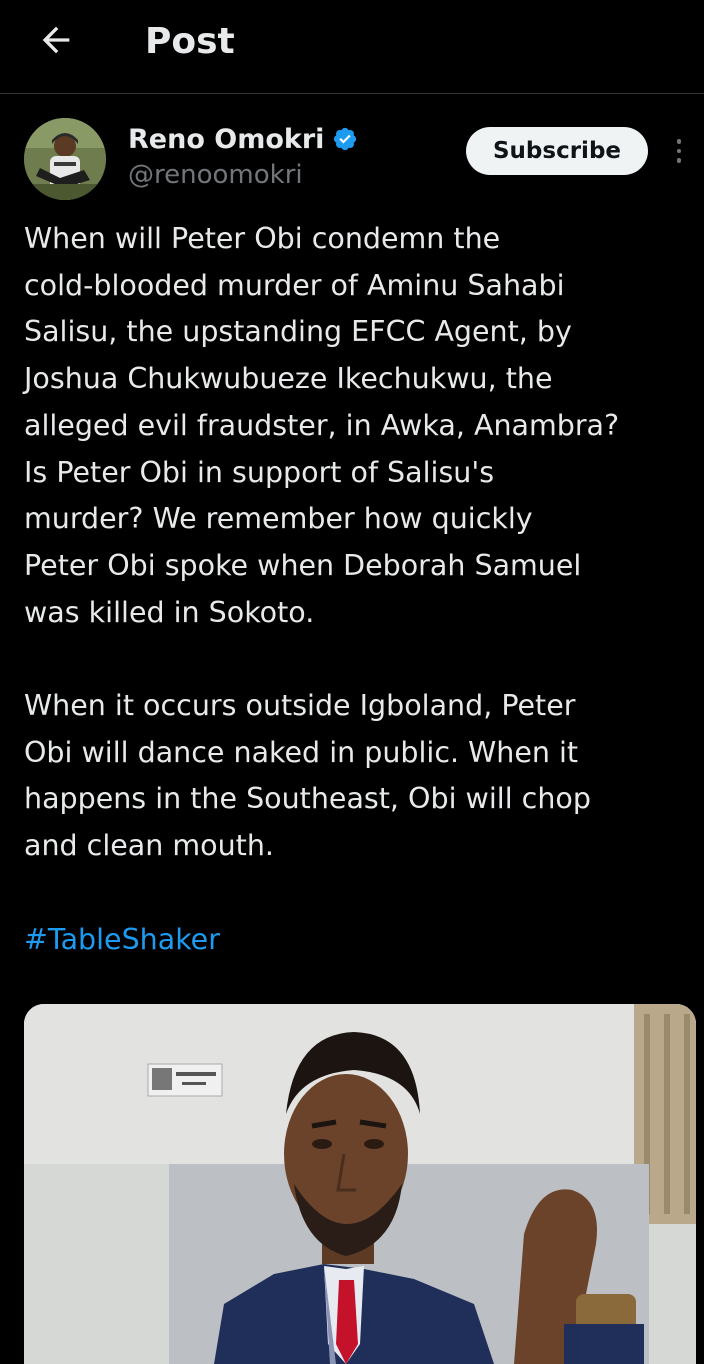 The height and width of the screenshot is (1364, 704). I want to click on hashtag-link: #TableShaker, so click(362, 940).